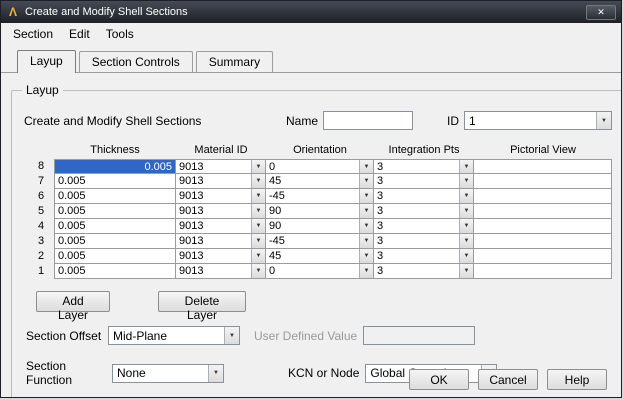  Describe the element at coordinates (41, 166) in the screenshot. I see `layer-number: 8` at that location.